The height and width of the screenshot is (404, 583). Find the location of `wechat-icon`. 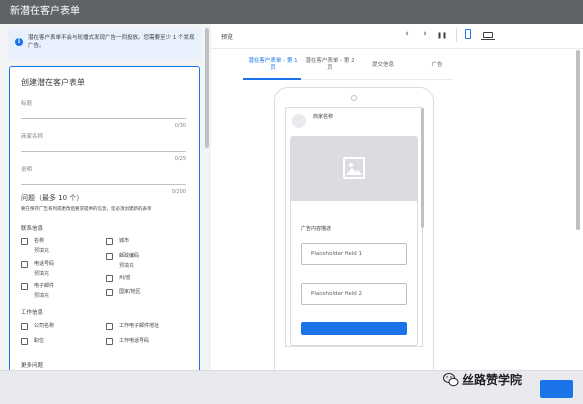

wechat-icon is located at coordinates (451, 380).